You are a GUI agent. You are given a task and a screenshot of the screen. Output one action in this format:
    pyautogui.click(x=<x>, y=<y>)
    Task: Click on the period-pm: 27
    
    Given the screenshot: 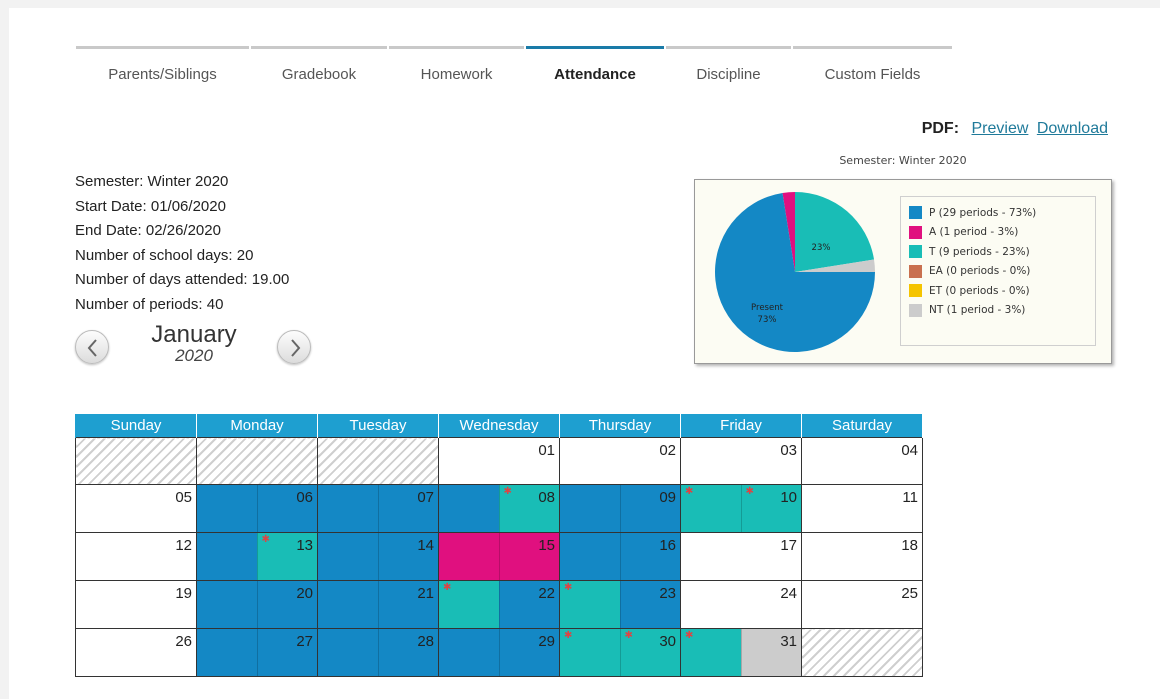 What is the action you would take?
    pyautogui.click(x=286, y=652)
    